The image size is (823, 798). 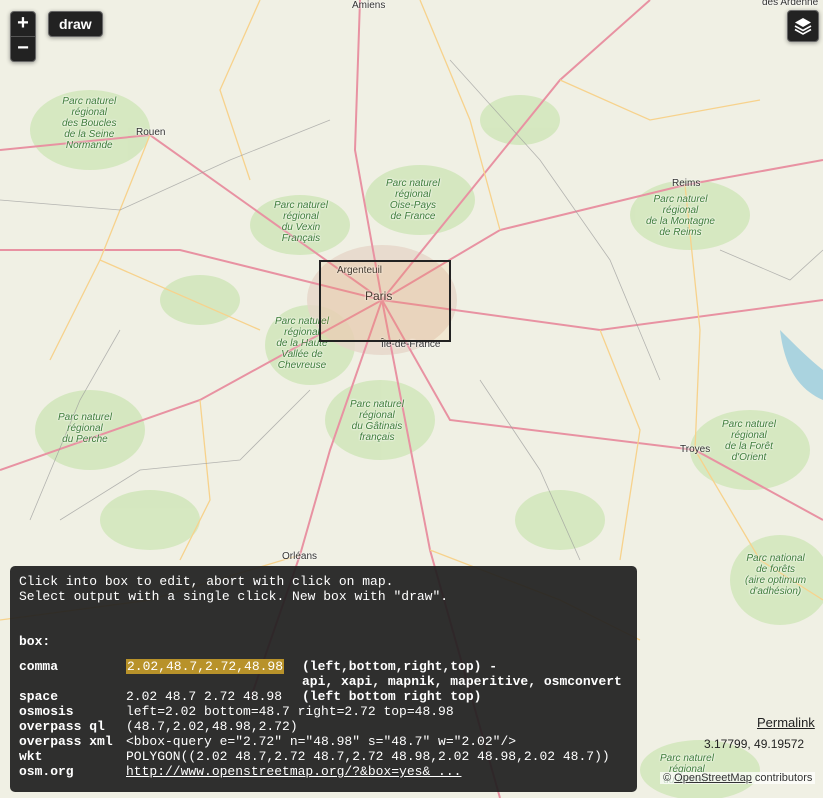 I want to click on park-label-perche: Parc naturel régional du Perche, so click(x=85, y=428).